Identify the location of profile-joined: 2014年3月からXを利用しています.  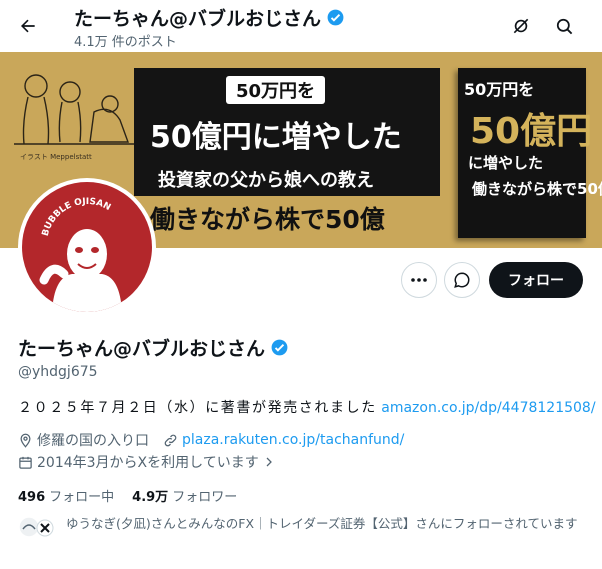
(148, 463).